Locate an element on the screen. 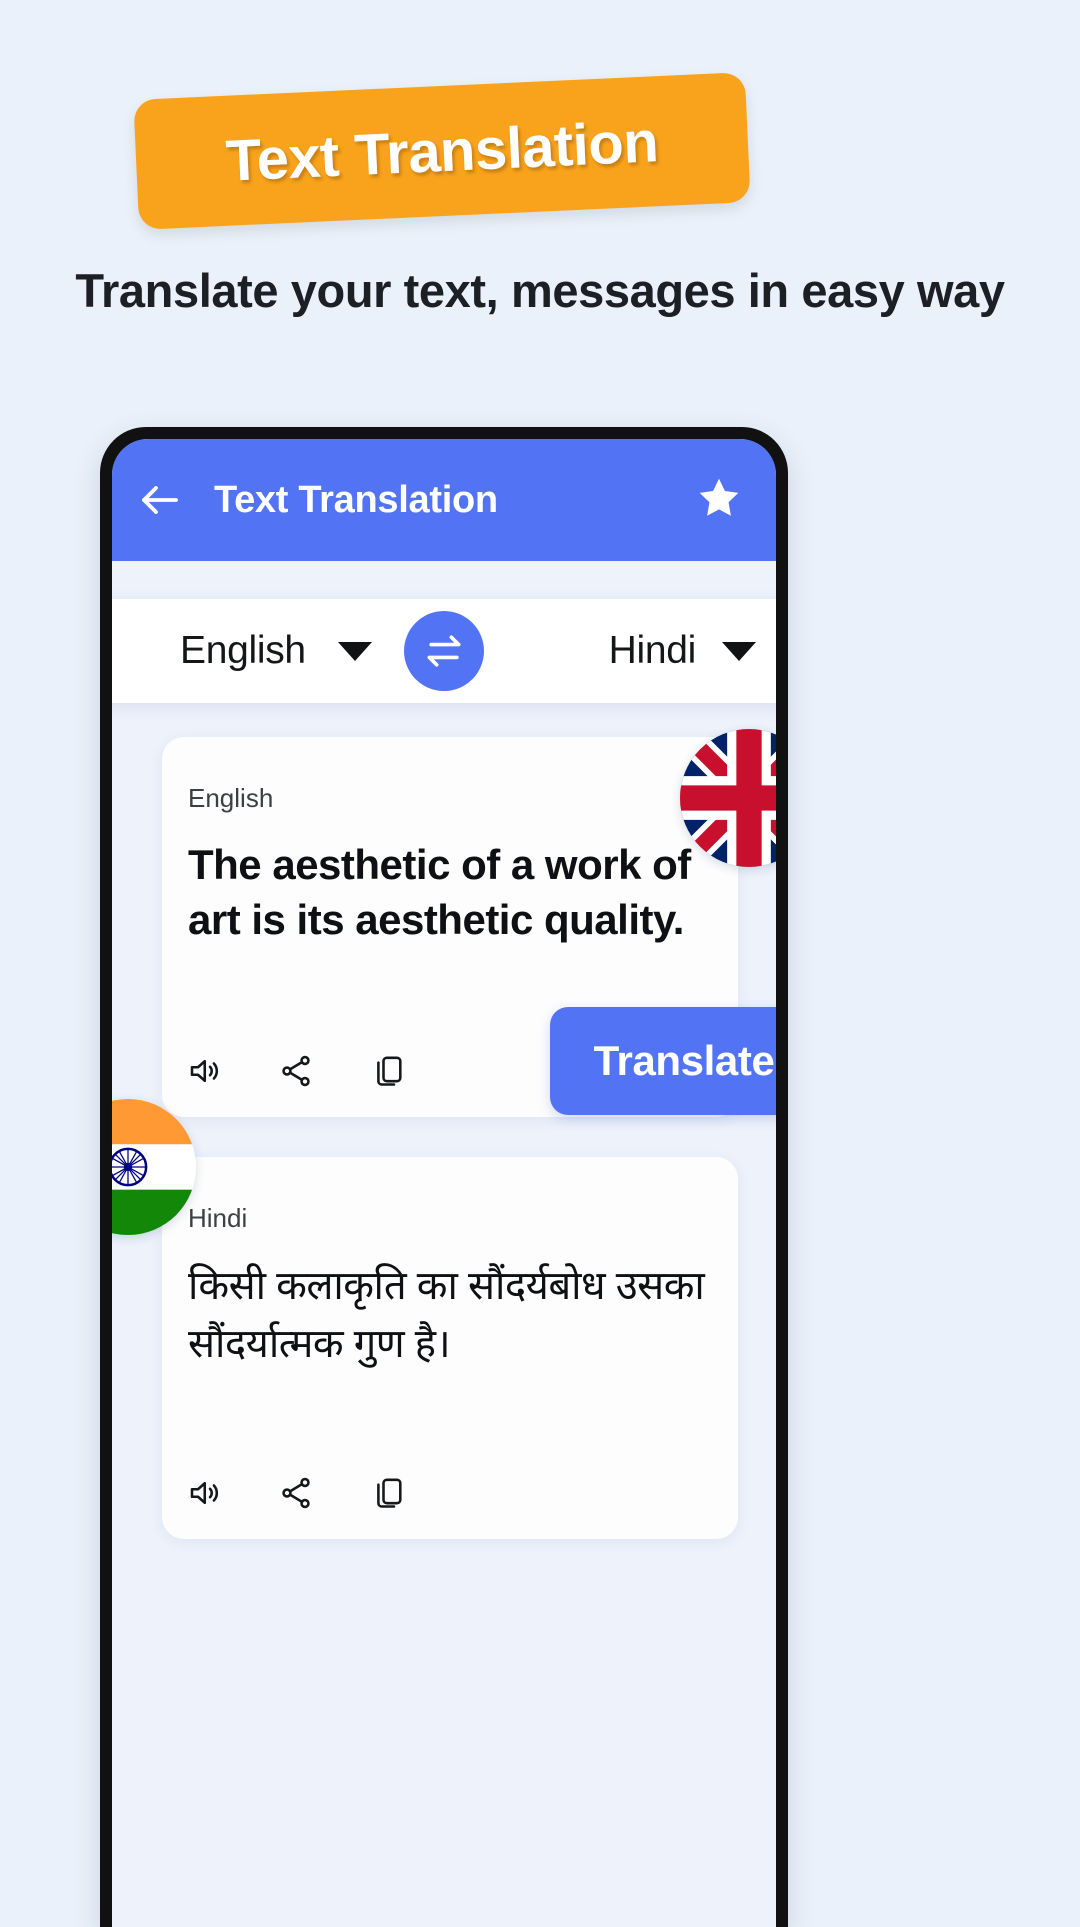 Image resolution: width=1080 pixels, height=1927 pixels. promo-banner-title: Text Translation is located at coordinates (442, 151).